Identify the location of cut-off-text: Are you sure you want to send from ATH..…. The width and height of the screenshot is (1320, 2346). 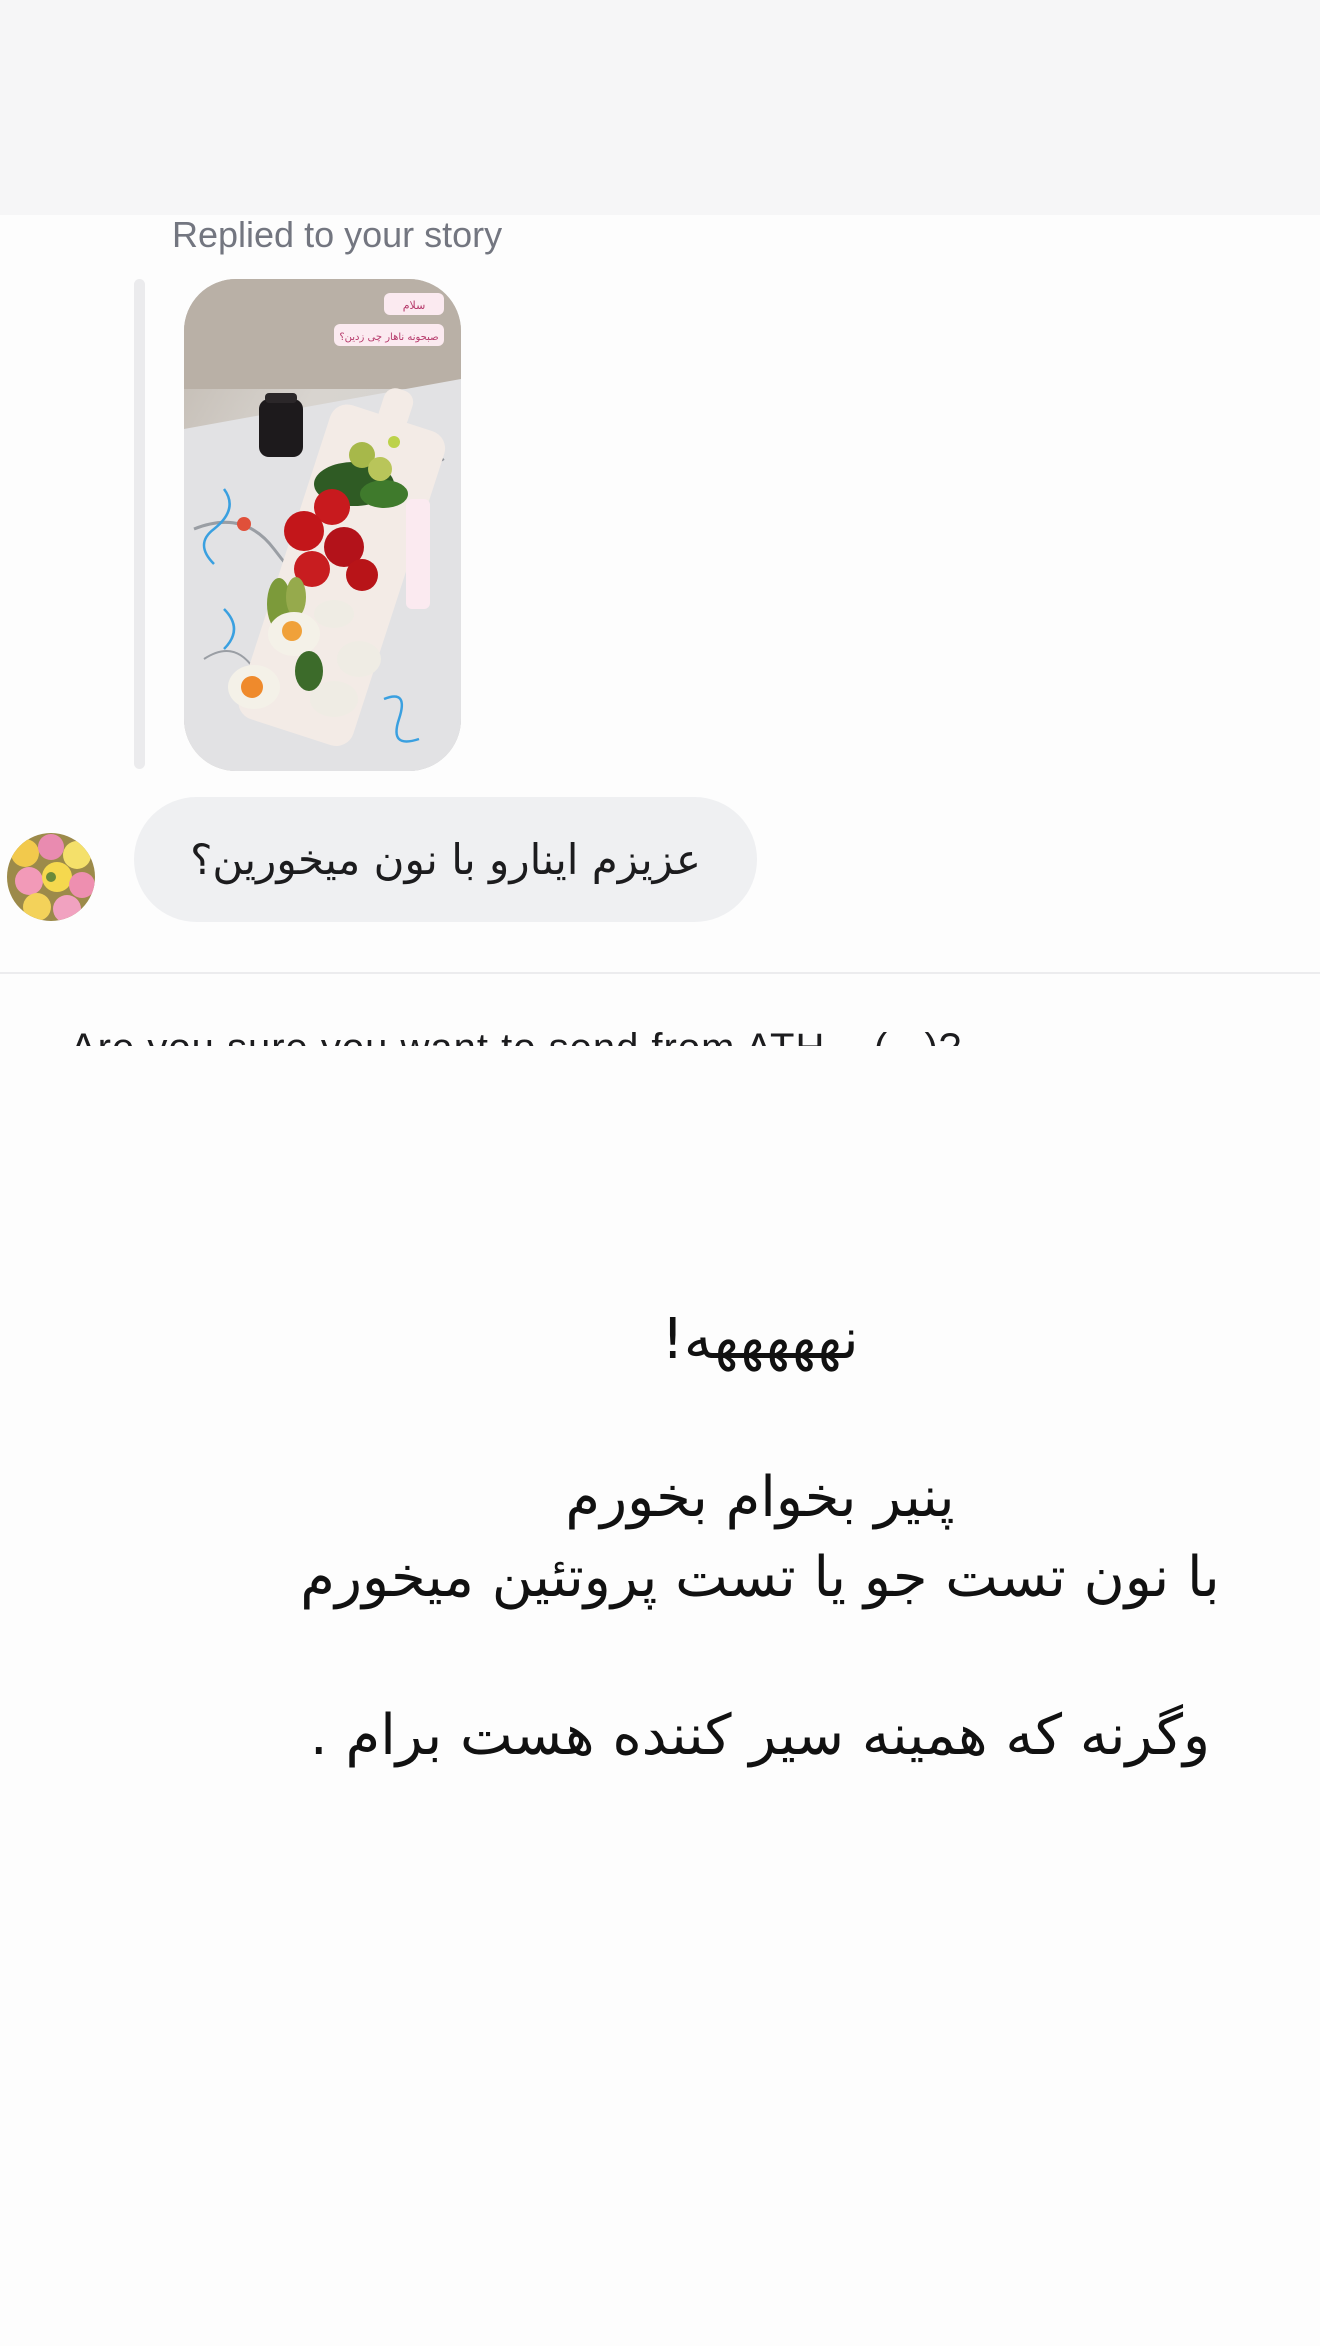
(516, 1036).